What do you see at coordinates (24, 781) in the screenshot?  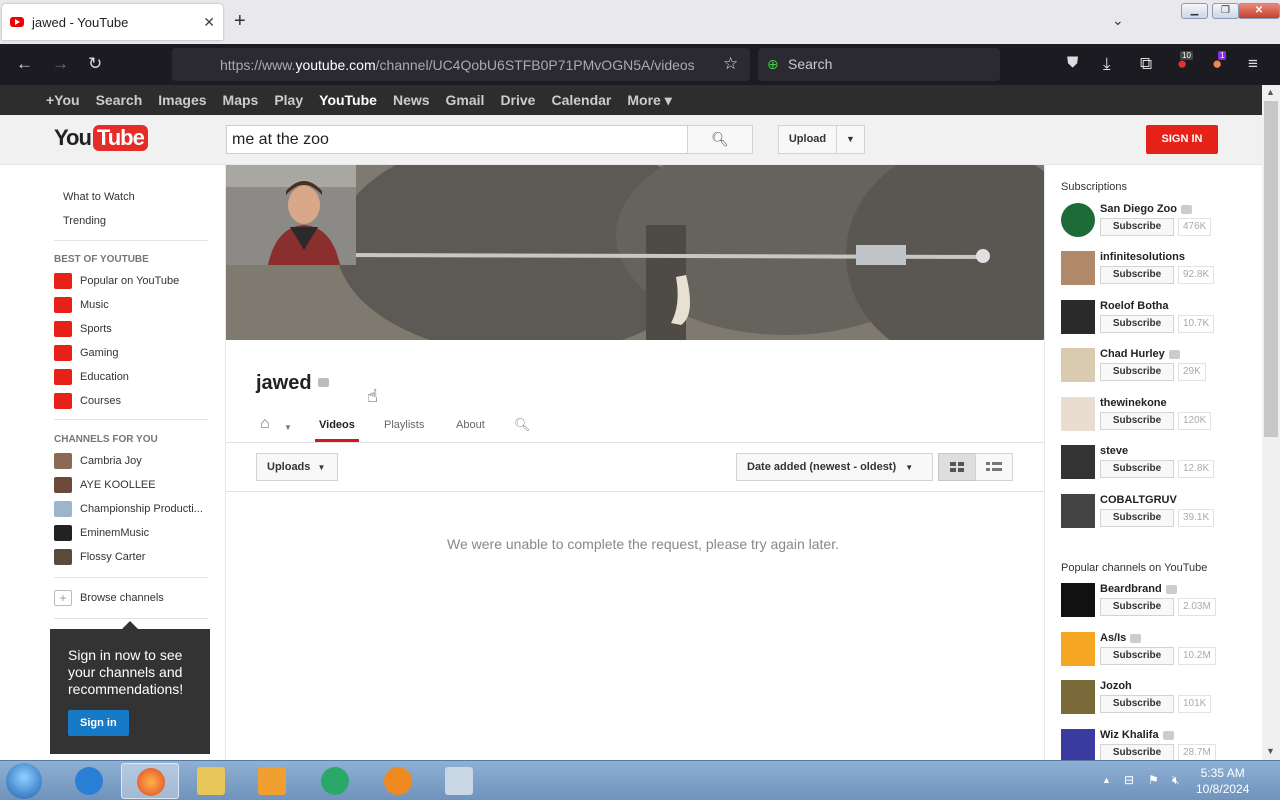 I see `start-button` at bounding box center [24, 781].